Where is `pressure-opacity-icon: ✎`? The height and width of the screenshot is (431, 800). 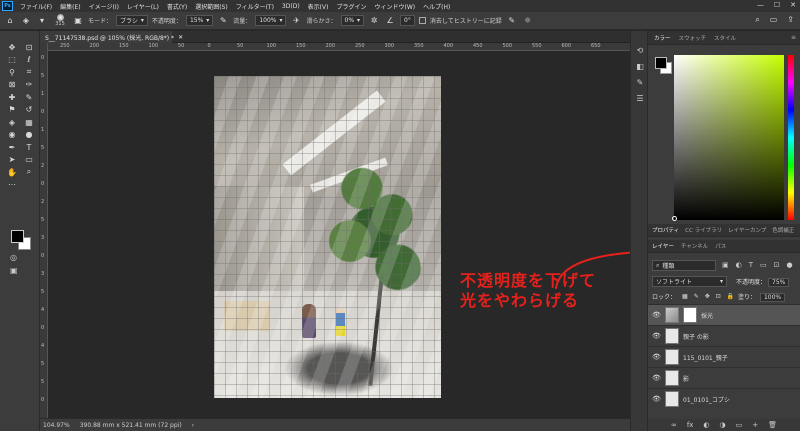 pressure-opacity-icon: ✎ is located at coordinates (223, 21).